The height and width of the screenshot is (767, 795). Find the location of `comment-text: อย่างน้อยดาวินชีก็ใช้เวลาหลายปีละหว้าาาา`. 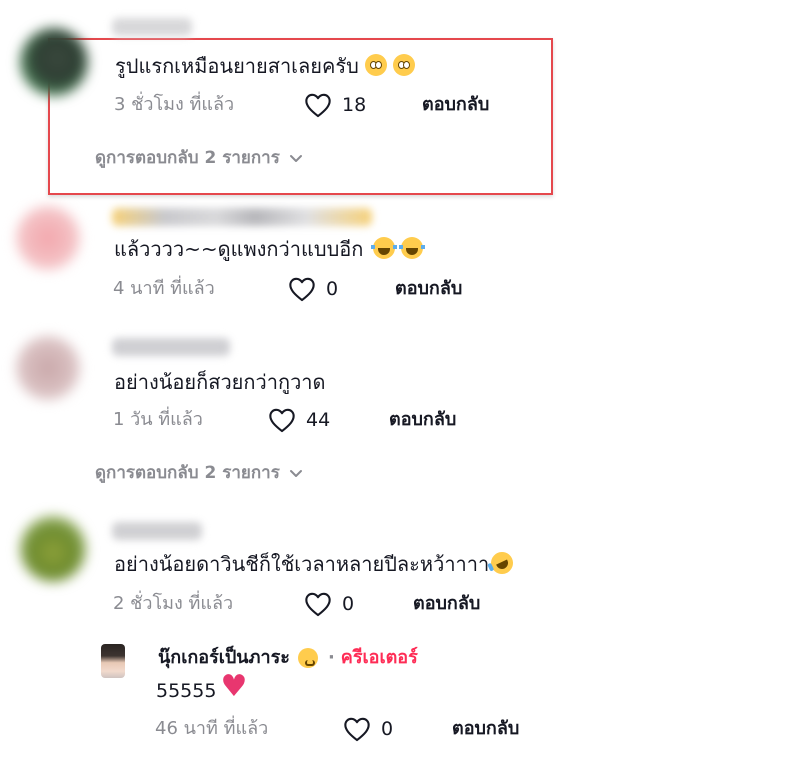

comment-text: อย่างน้อยดาวินชีก็ใช้เวลาหลายปีละหว้าาาา is located at coordinates (315, 563).